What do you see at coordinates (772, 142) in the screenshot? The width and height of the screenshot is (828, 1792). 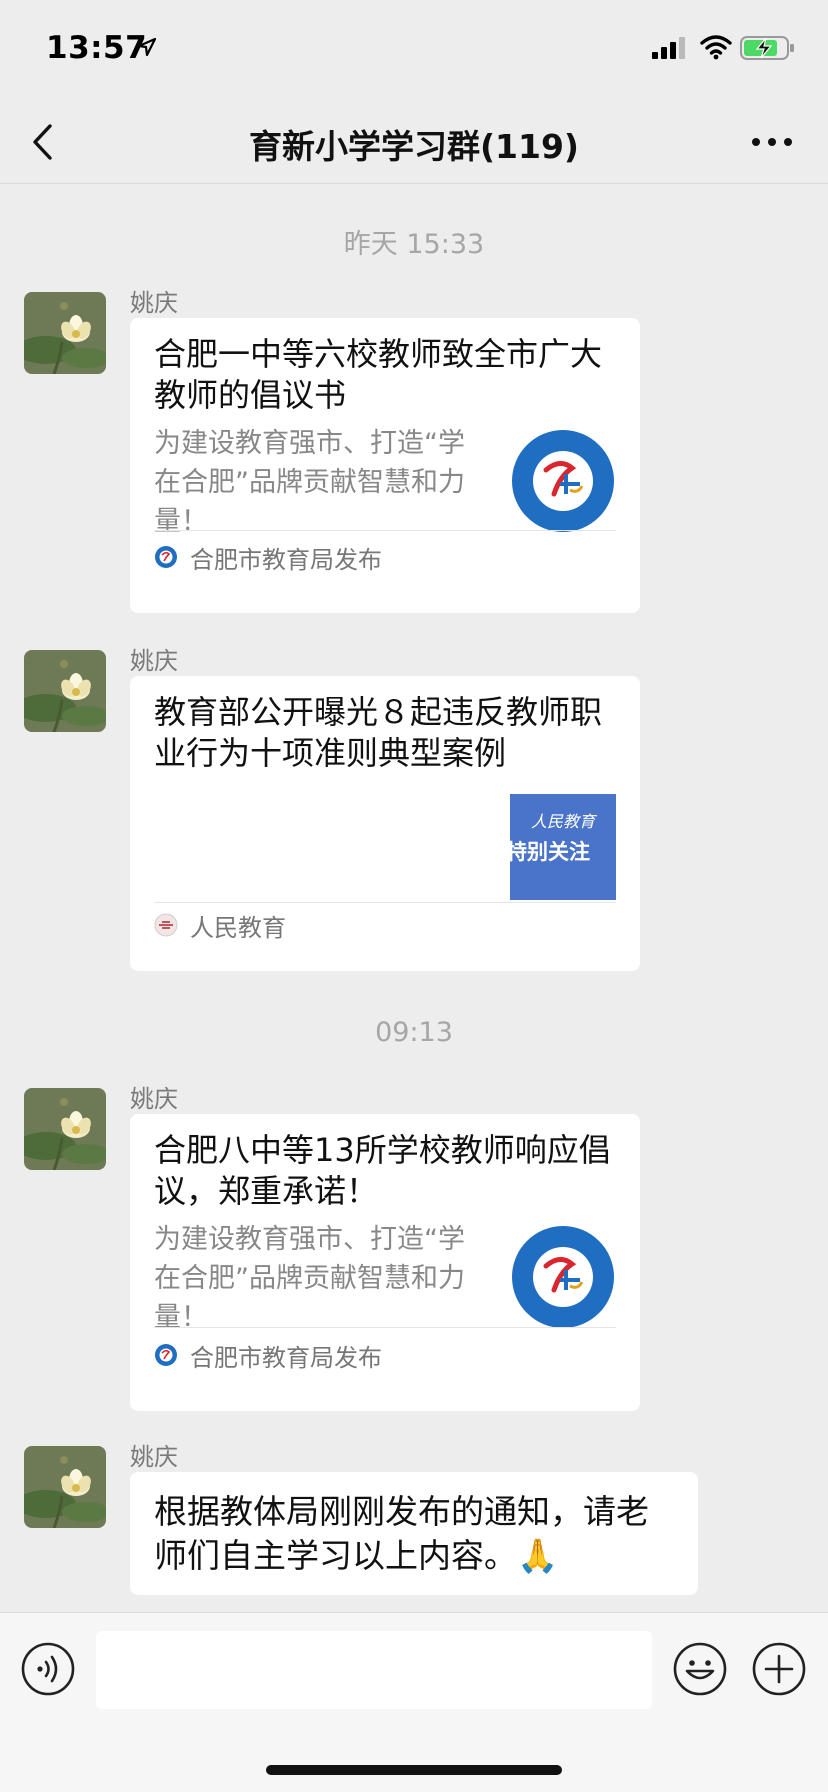 I see `more-options-icon` at bounding box center [772, 142].